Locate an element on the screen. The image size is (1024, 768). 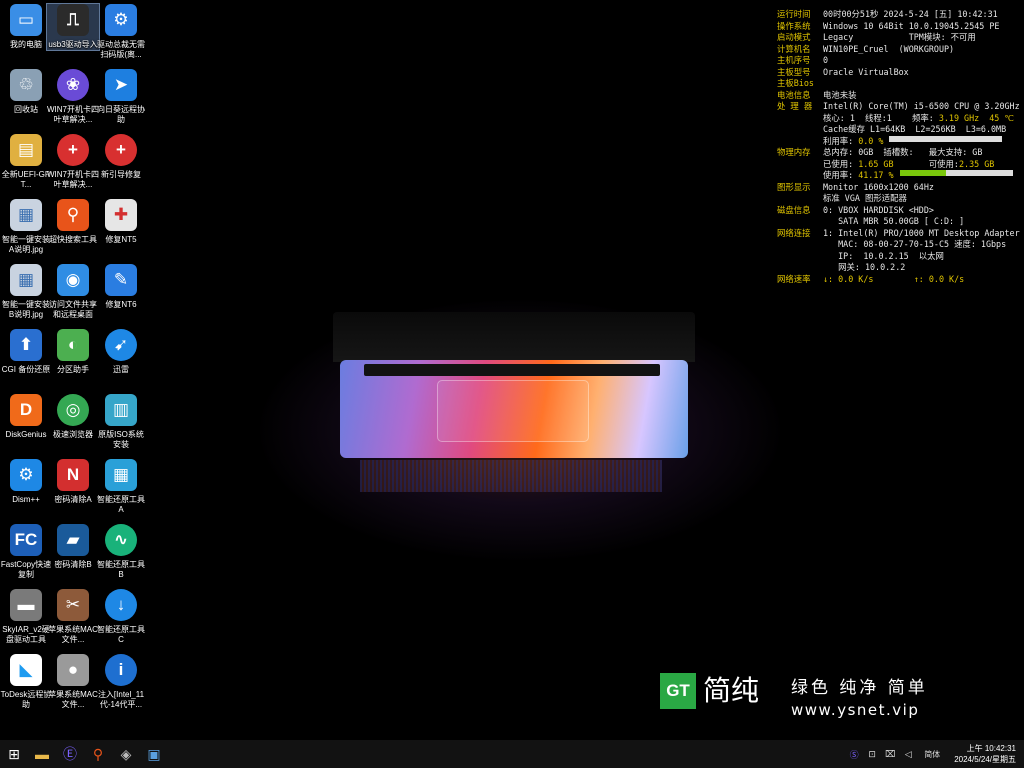
desktop-icon: ▥ 原版ISO系统安装 is located at coordinates (121, 422).